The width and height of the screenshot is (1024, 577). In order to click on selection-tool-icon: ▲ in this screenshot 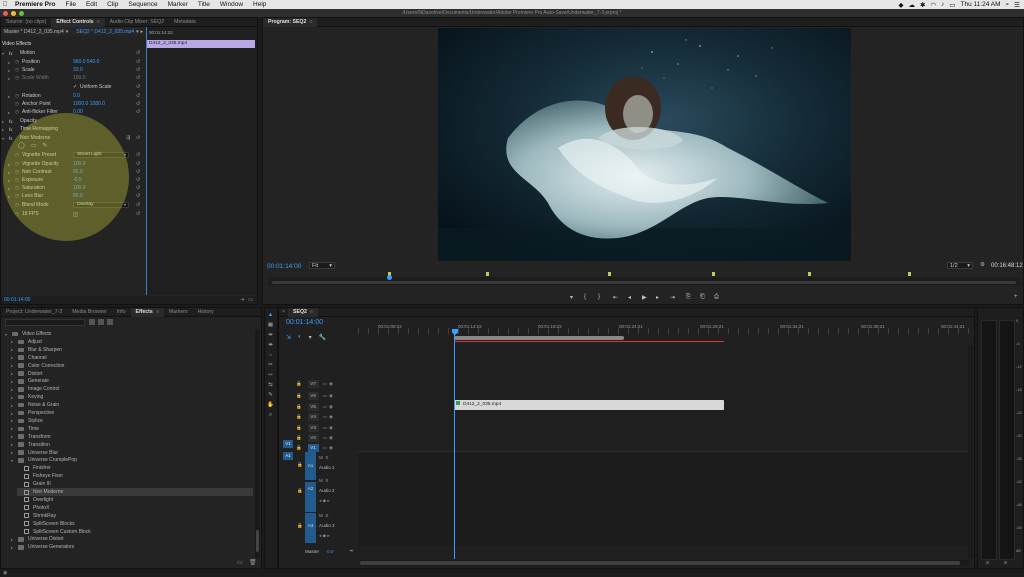, I will do `click(270, 315)`.